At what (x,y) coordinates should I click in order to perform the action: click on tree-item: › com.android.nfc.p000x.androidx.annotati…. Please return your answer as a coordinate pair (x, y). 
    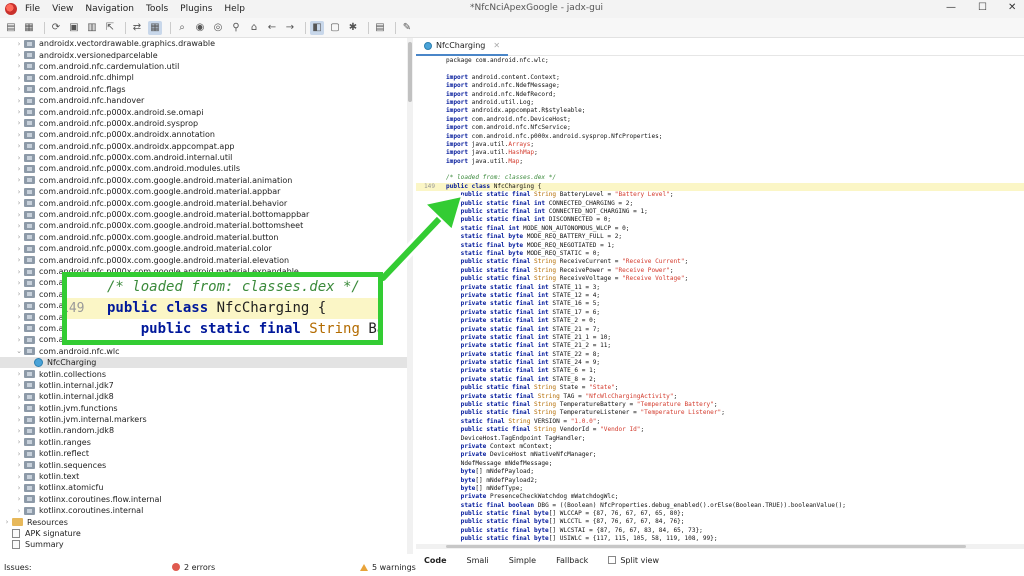
    Looking at the image, I should click on (203, 134).